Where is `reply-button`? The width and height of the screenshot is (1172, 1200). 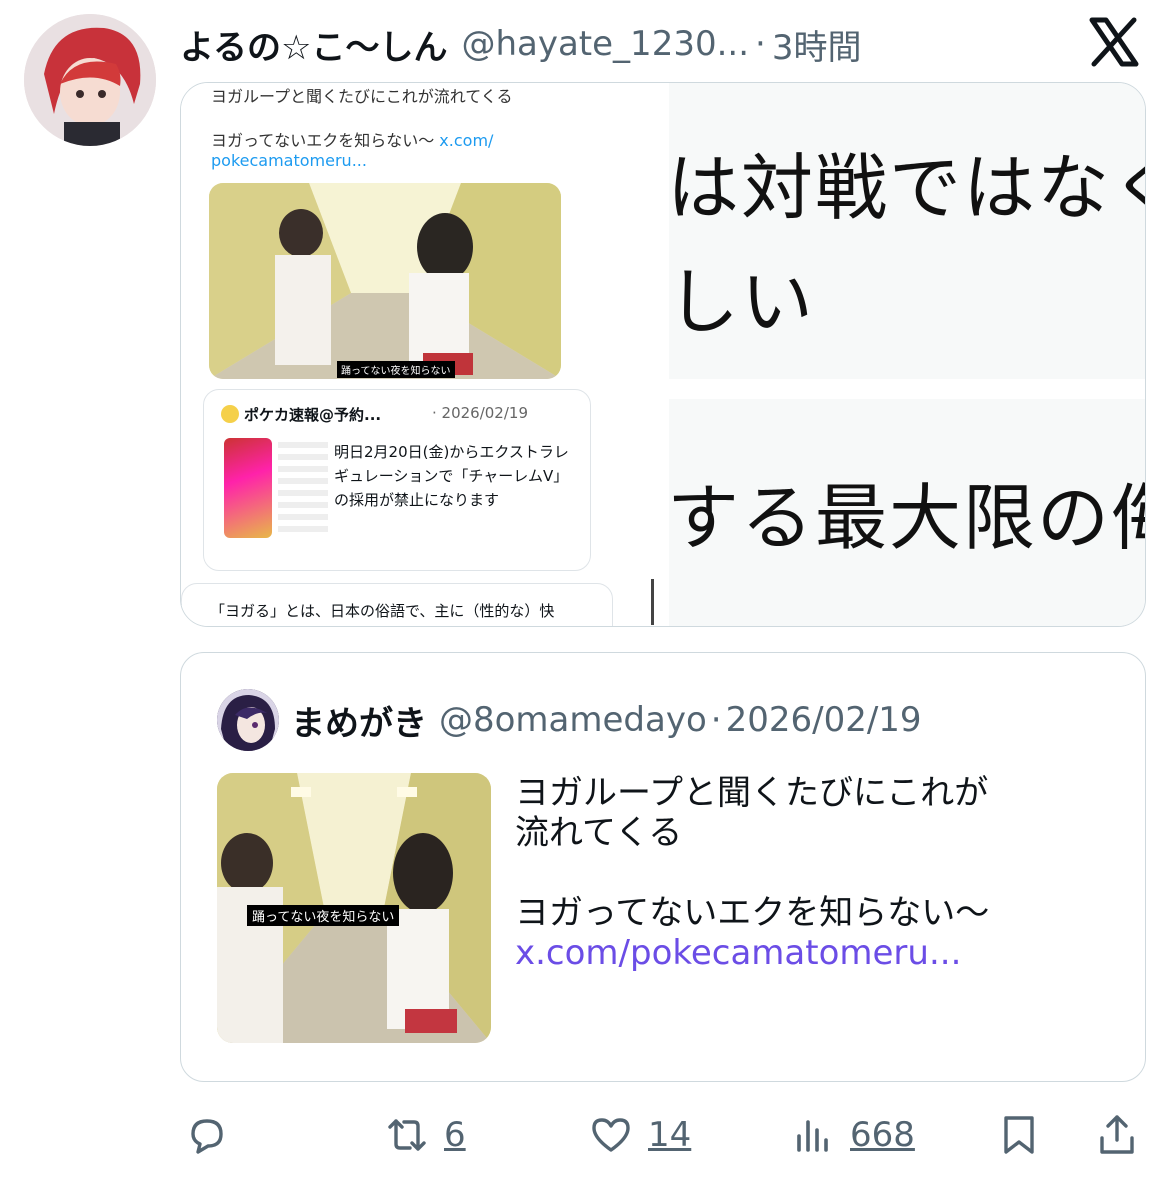 reply-button is located at coordinates (207, 1135).